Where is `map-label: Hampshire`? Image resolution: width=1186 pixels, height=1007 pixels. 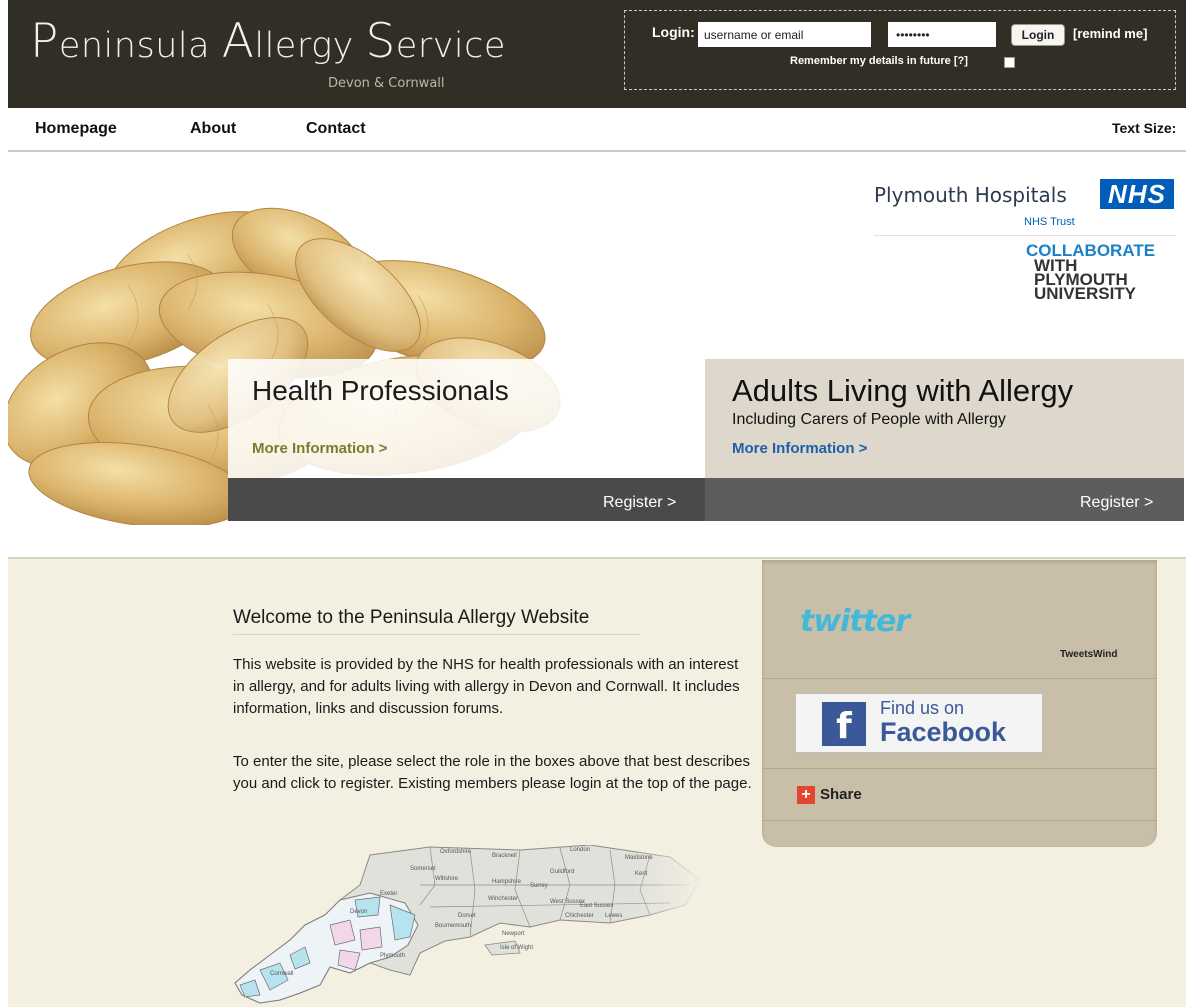
map-label: Hampshire is located at coordinates (507, 882).